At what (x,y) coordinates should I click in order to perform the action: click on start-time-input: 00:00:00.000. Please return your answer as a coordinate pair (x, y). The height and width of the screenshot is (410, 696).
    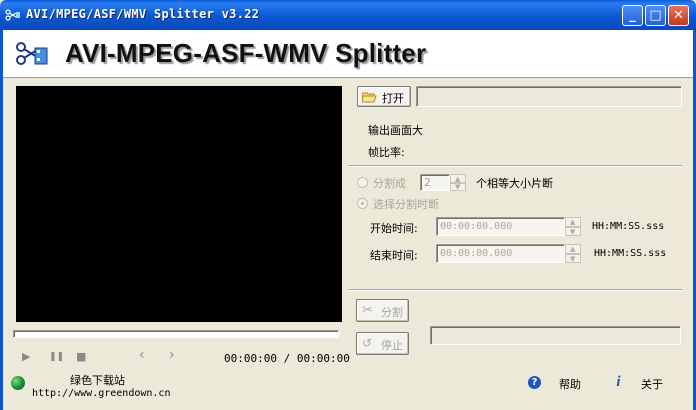
    Looking at the image, I should click on (500, 226).